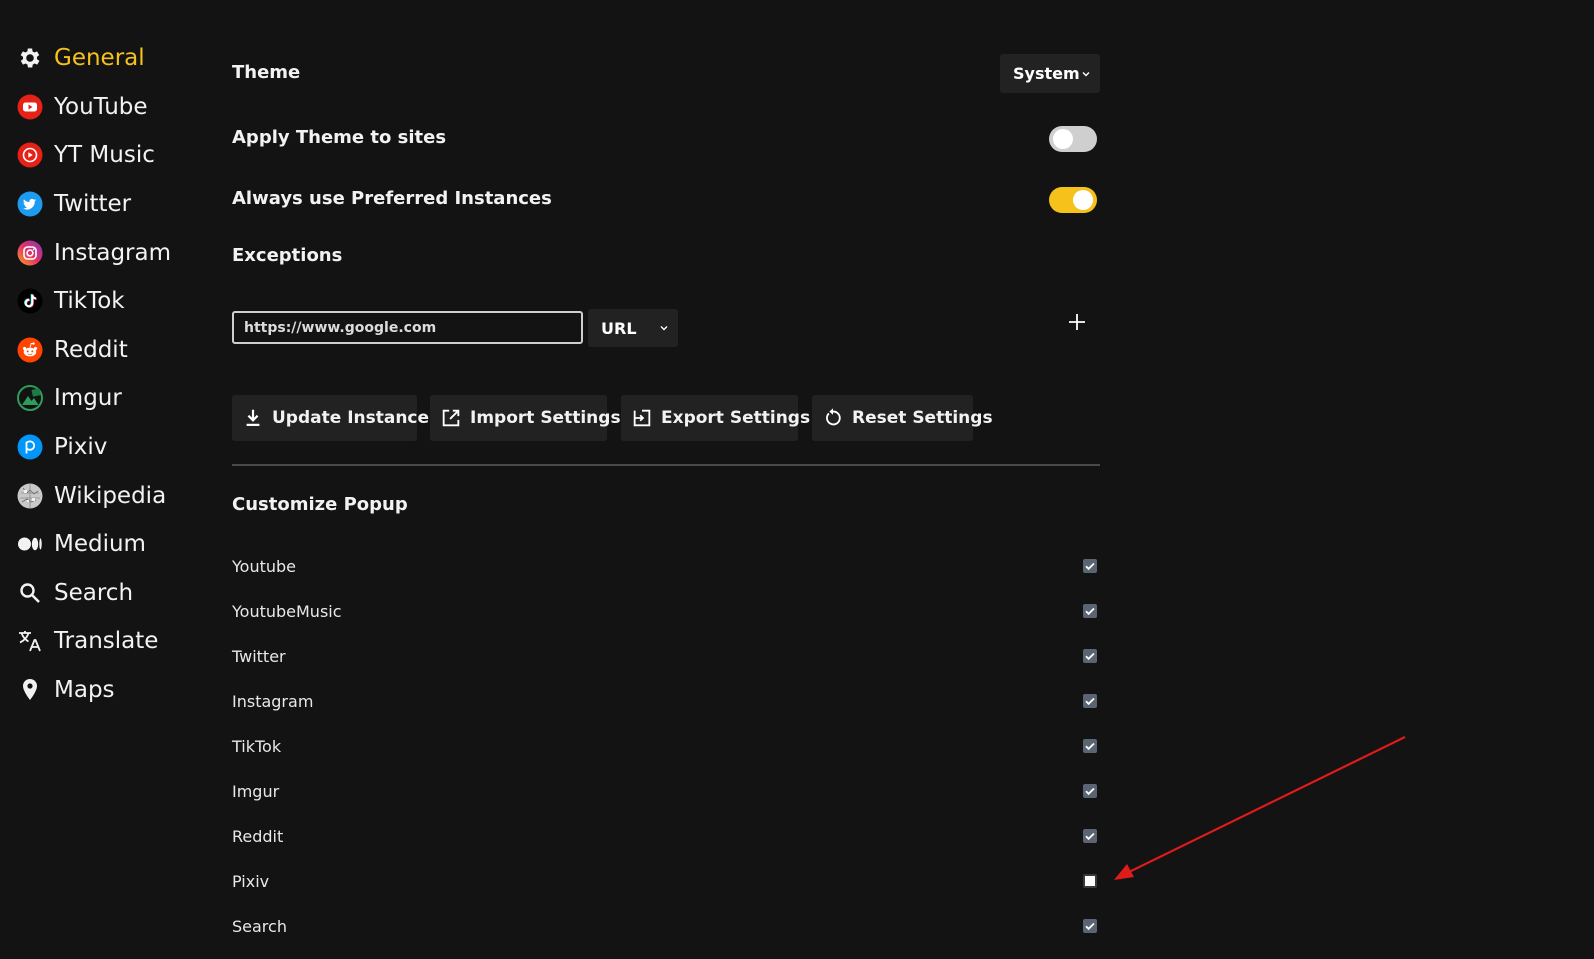  What do you see at coordinates (88, 398) in the screenshot?
I see `sidebar-item-label: Imgur` at bounding box center [88, 398].